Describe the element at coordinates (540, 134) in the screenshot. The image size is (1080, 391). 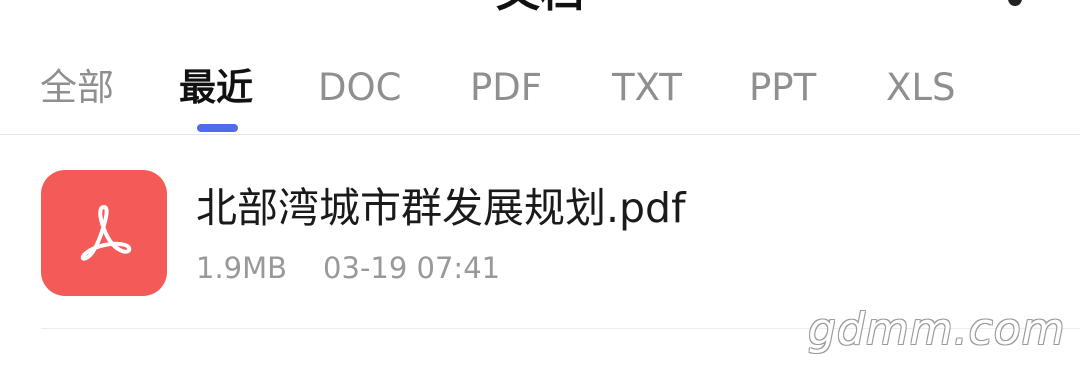
I see `tabs-divider` at that location.